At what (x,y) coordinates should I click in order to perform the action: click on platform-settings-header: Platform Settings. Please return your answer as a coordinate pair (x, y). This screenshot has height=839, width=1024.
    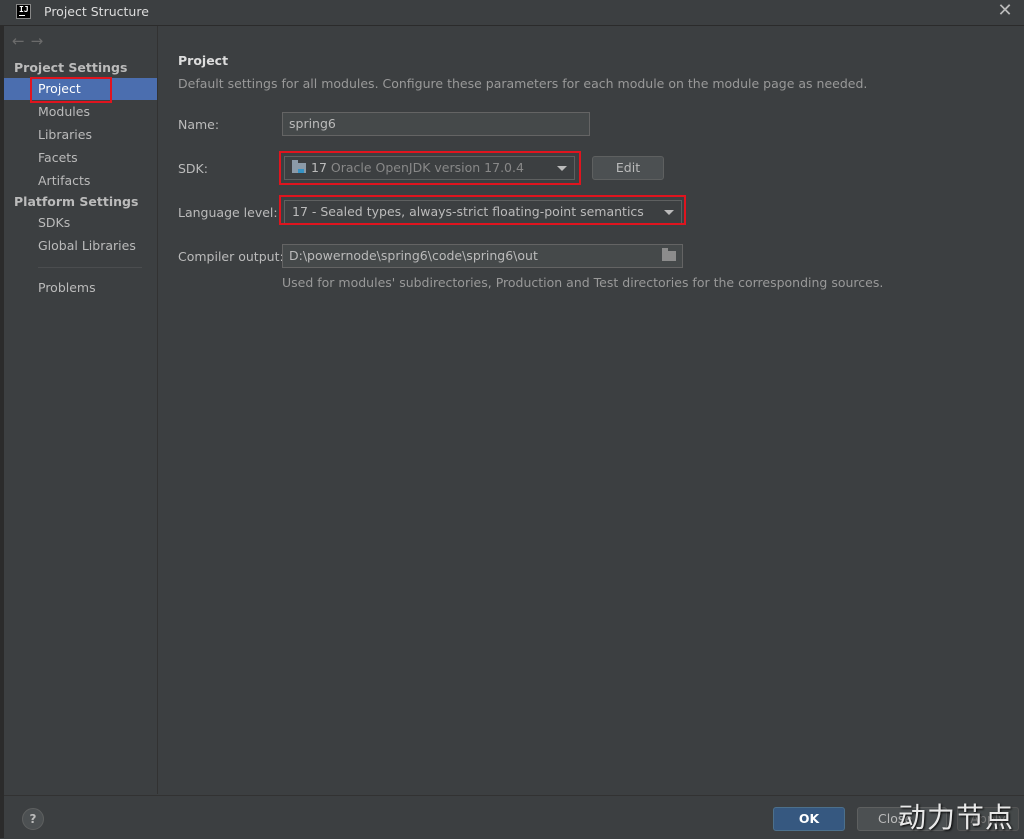
    Looking at the image, I should click on (76, 201).